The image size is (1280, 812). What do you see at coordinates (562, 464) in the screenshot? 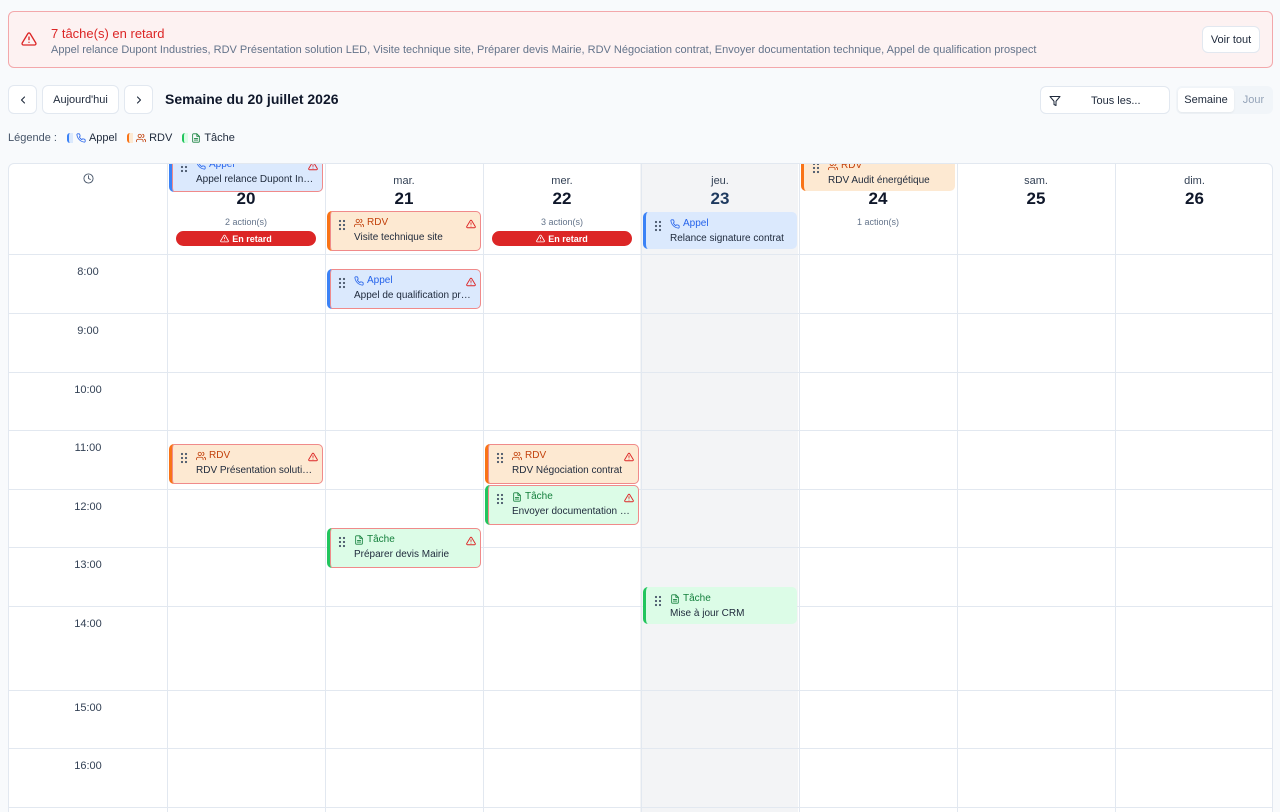
I see `event-card-rdv: RDV RDV Négociation contrat` at bounding box center [562, 464].